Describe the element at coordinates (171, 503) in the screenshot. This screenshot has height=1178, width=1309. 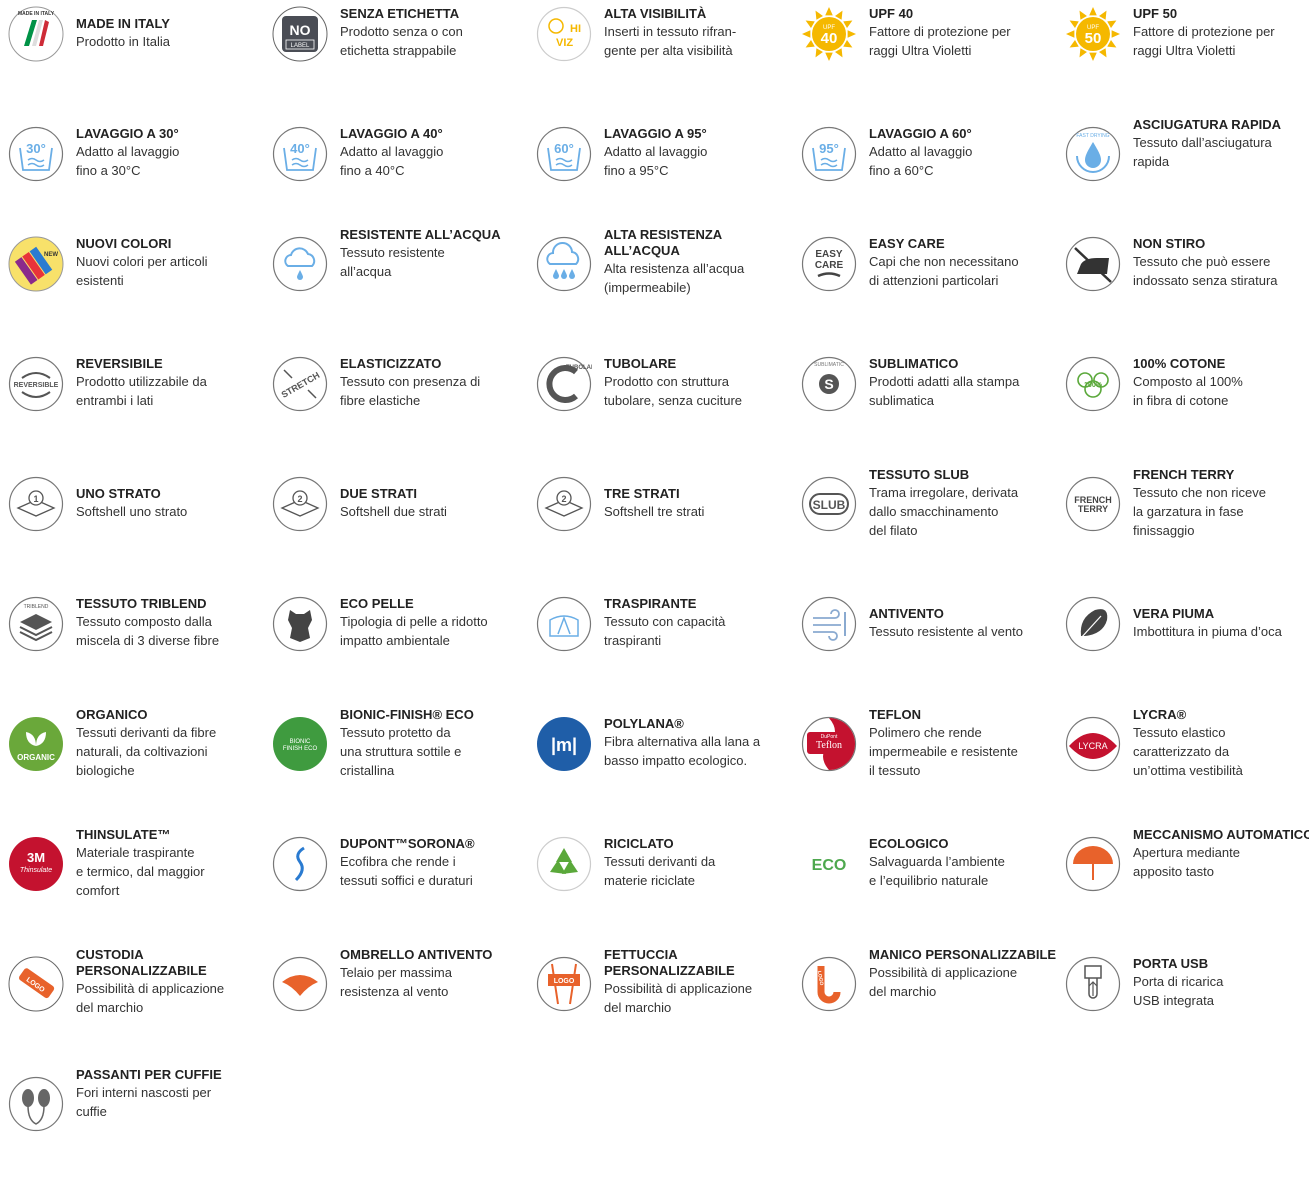
I see `feature-text: UNO STRATO Softshell uno strato` at that location.